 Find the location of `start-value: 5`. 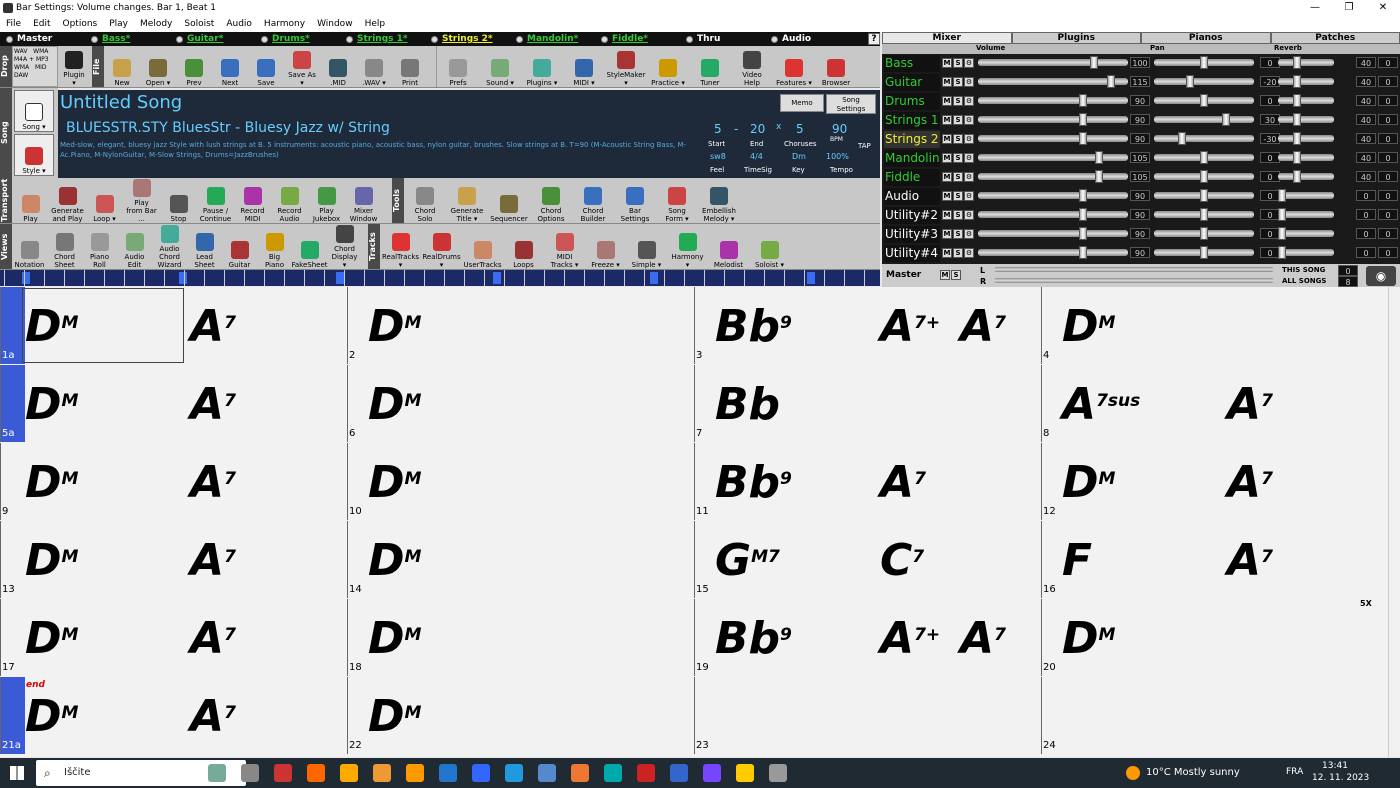

start-value: 5 is located at coordinates (718, 129).